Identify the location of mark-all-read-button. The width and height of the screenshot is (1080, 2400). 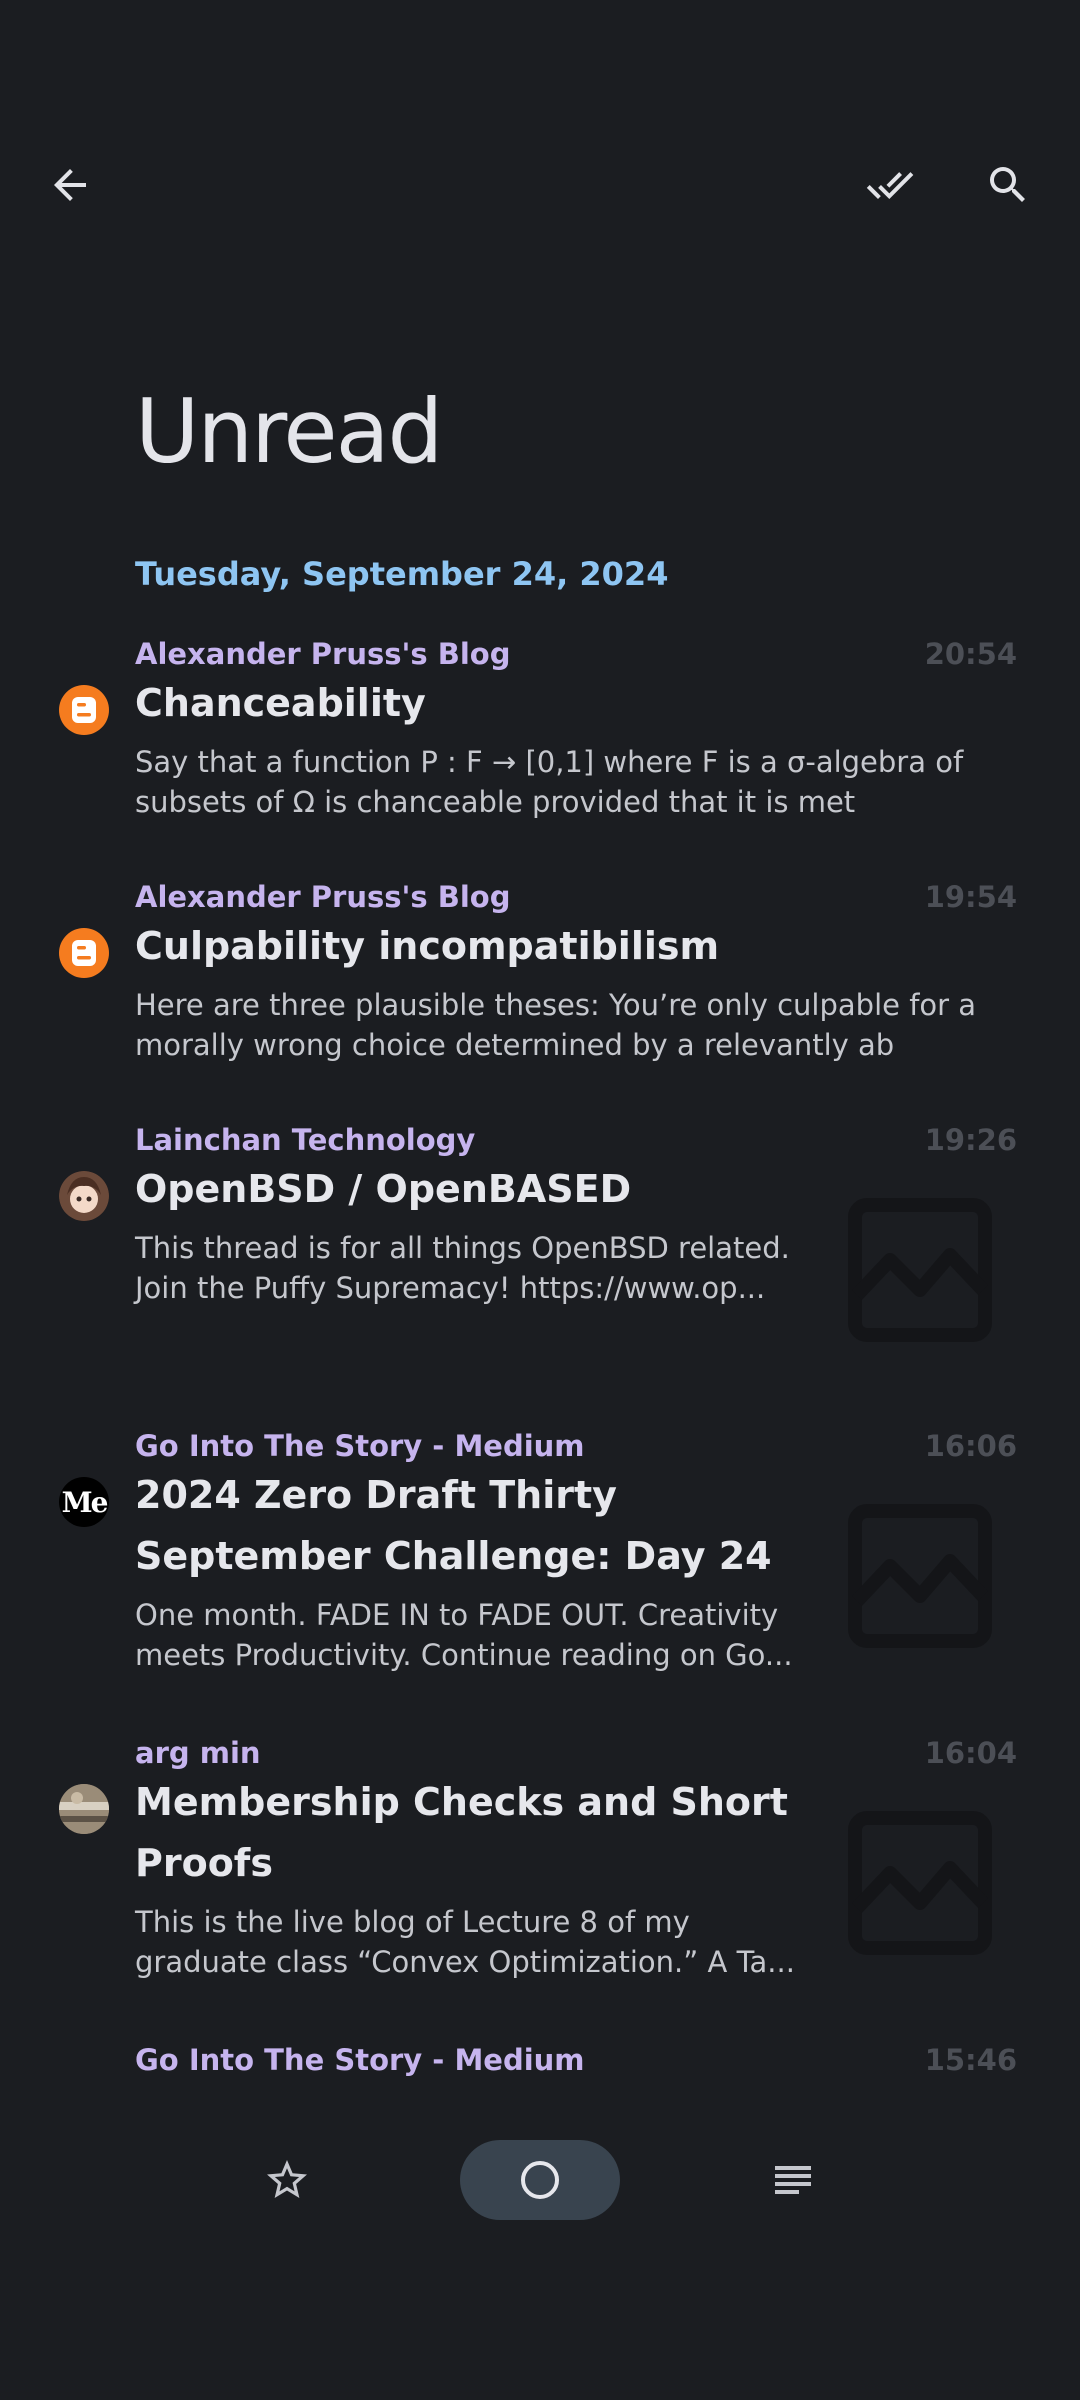
(890, 185).